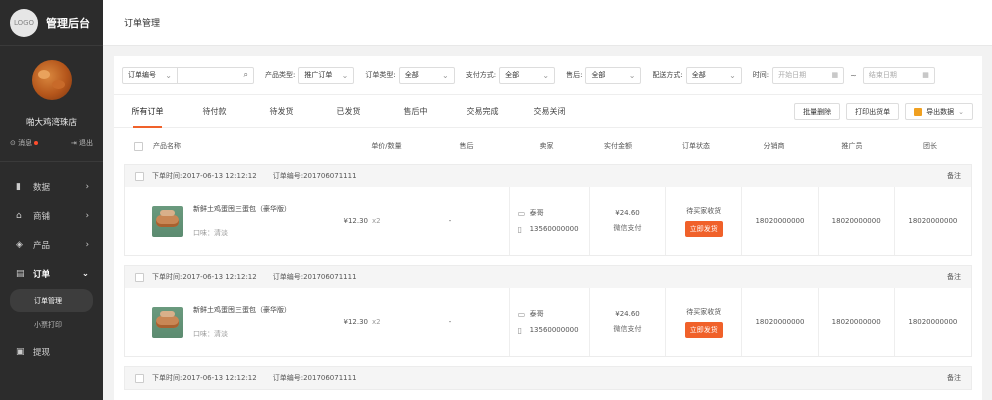  I want to click on print-shipping-button: 打印出货单, so click(873, 111).